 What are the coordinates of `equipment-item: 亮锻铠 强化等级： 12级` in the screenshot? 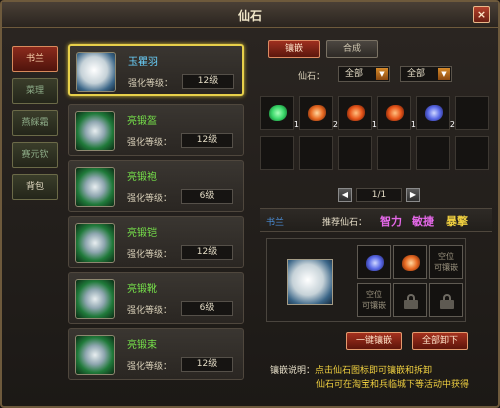 It's located at (156, 242).